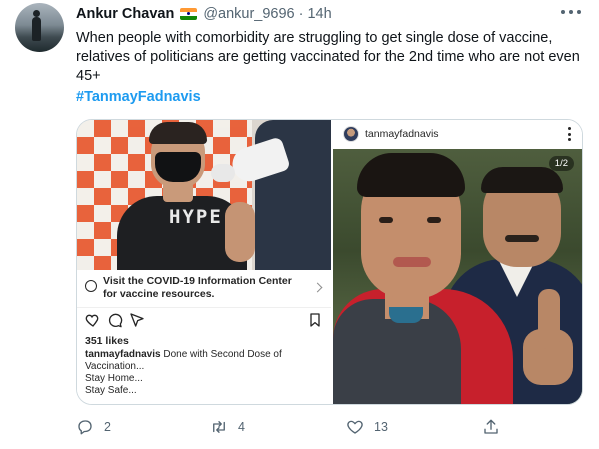 This screenshot has height=449, width=599. I want to click on glove, so click(223, 173).